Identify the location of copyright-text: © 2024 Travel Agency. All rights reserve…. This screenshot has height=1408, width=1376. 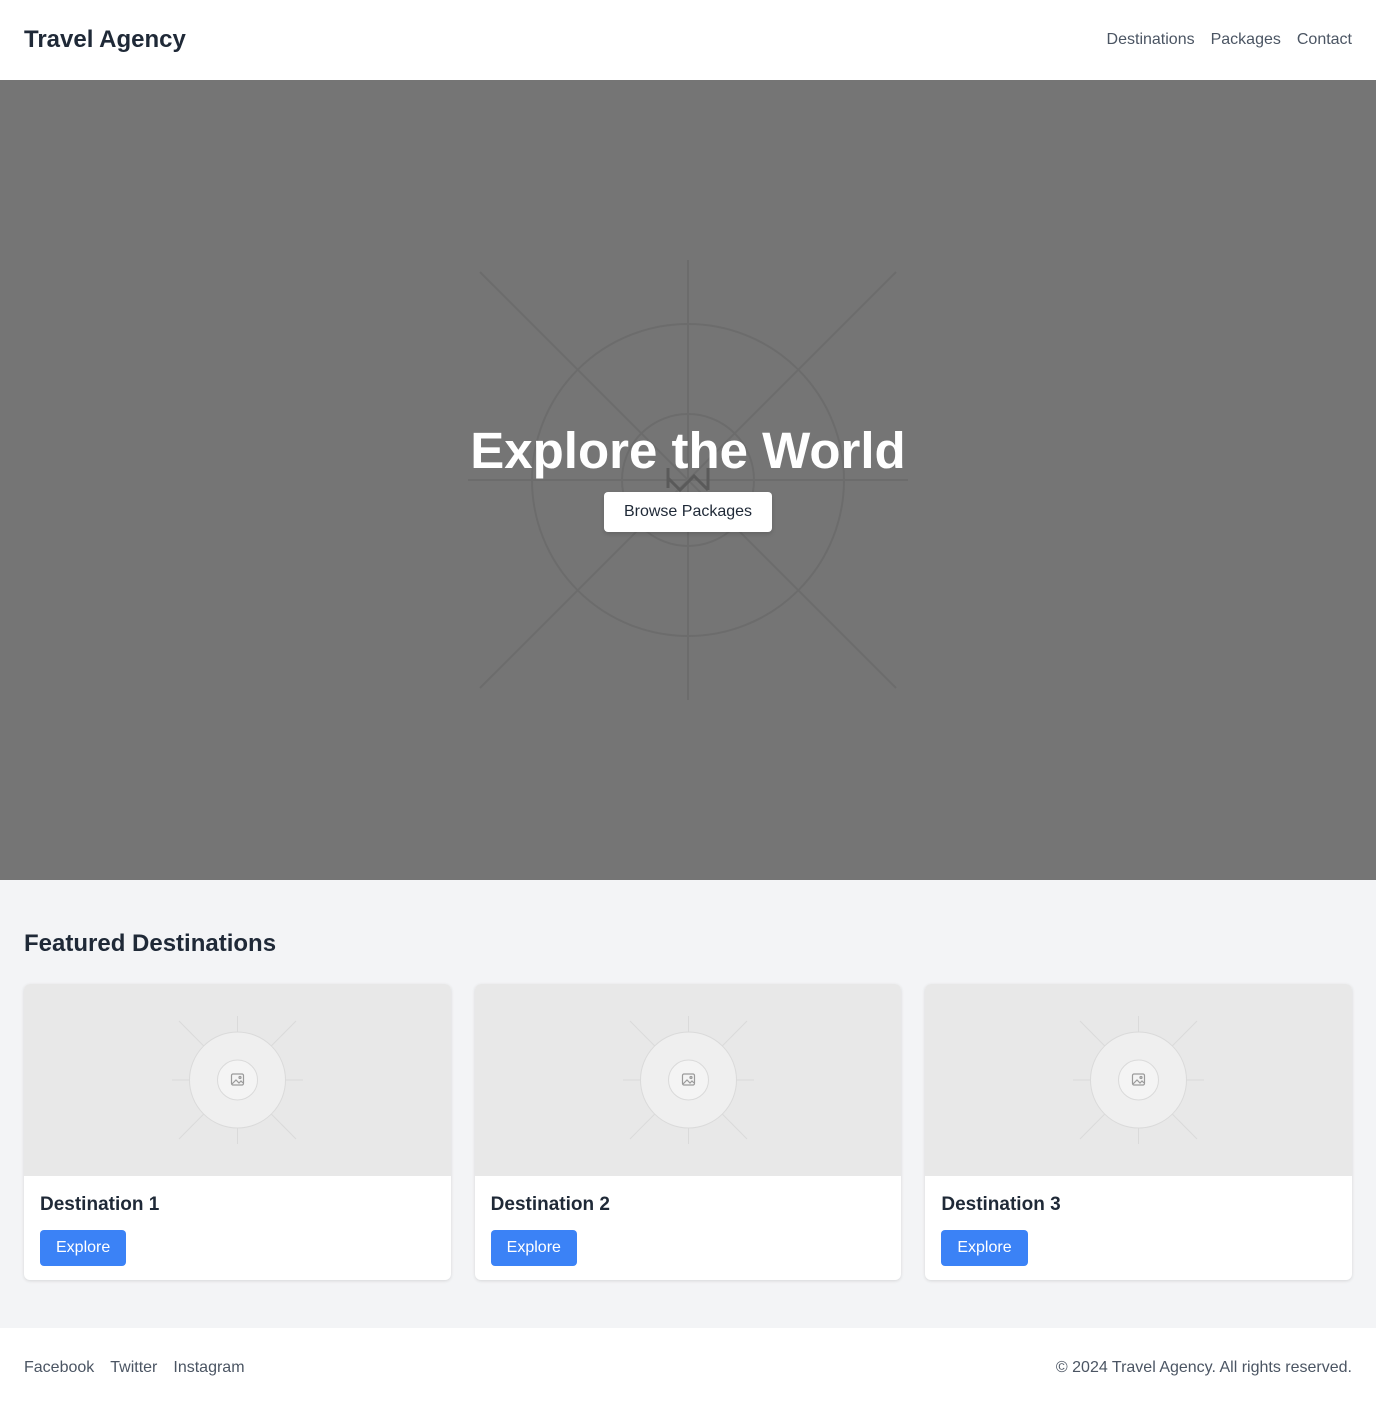
(1203, 1367).